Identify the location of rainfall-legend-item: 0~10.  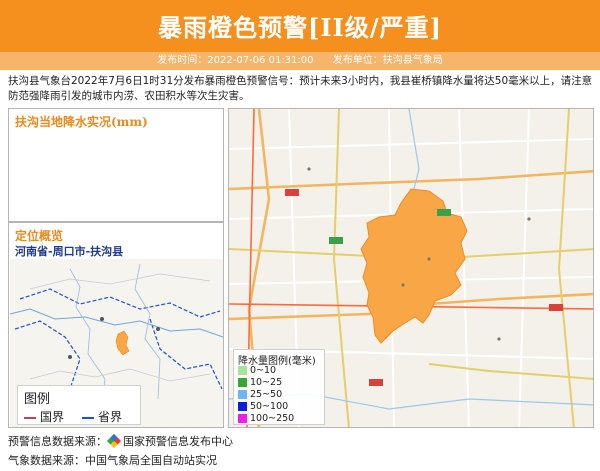
(281, 370).